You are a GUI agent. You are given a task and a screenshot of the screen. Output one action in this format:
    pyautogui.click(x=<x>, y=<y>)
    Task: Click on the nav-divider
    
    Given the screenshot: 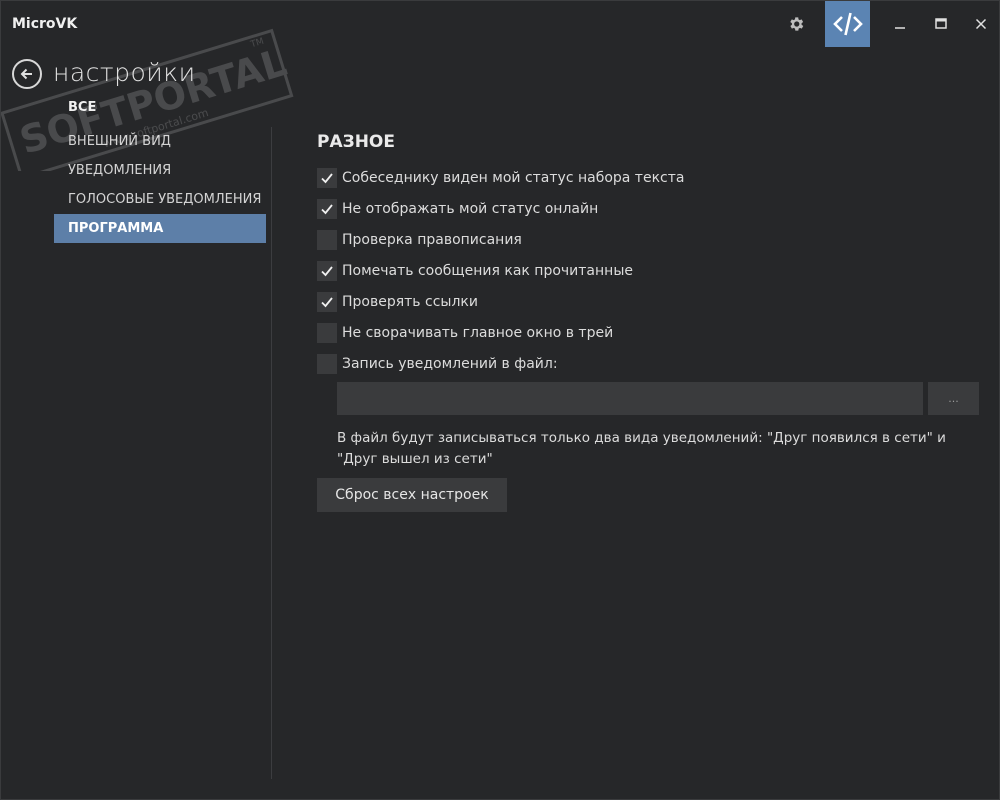 What is the action you would take?
    pyautogui.click(x=271, y=453)
    